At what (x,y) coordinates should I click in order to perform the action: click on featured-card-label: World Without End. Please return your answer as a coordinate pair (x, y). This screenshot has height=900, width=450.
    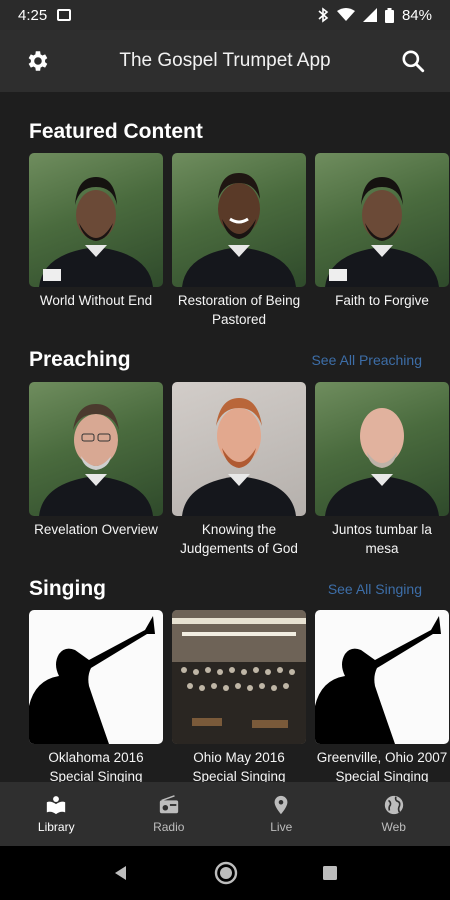
    Looking at the image, I should click on (96, 300).